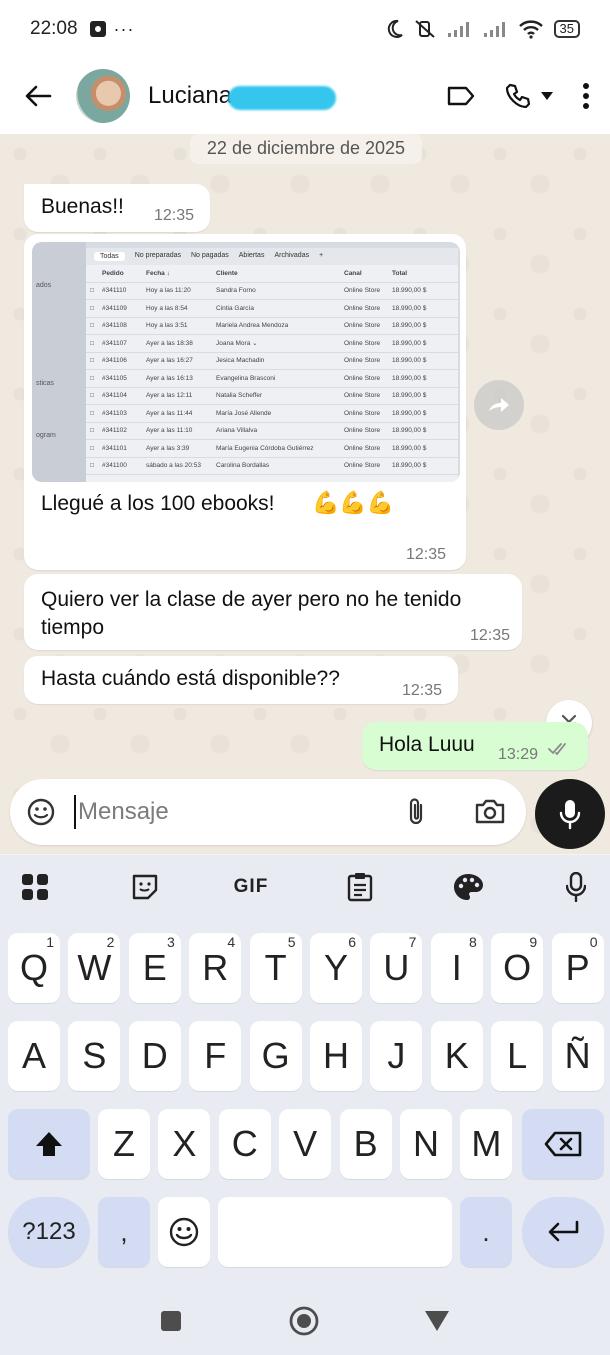 The height and width of the screenshot is (1355, 610). Describe the element at coordinates (396, 1056) in the screenshot. I see `key-j: J` at that location.